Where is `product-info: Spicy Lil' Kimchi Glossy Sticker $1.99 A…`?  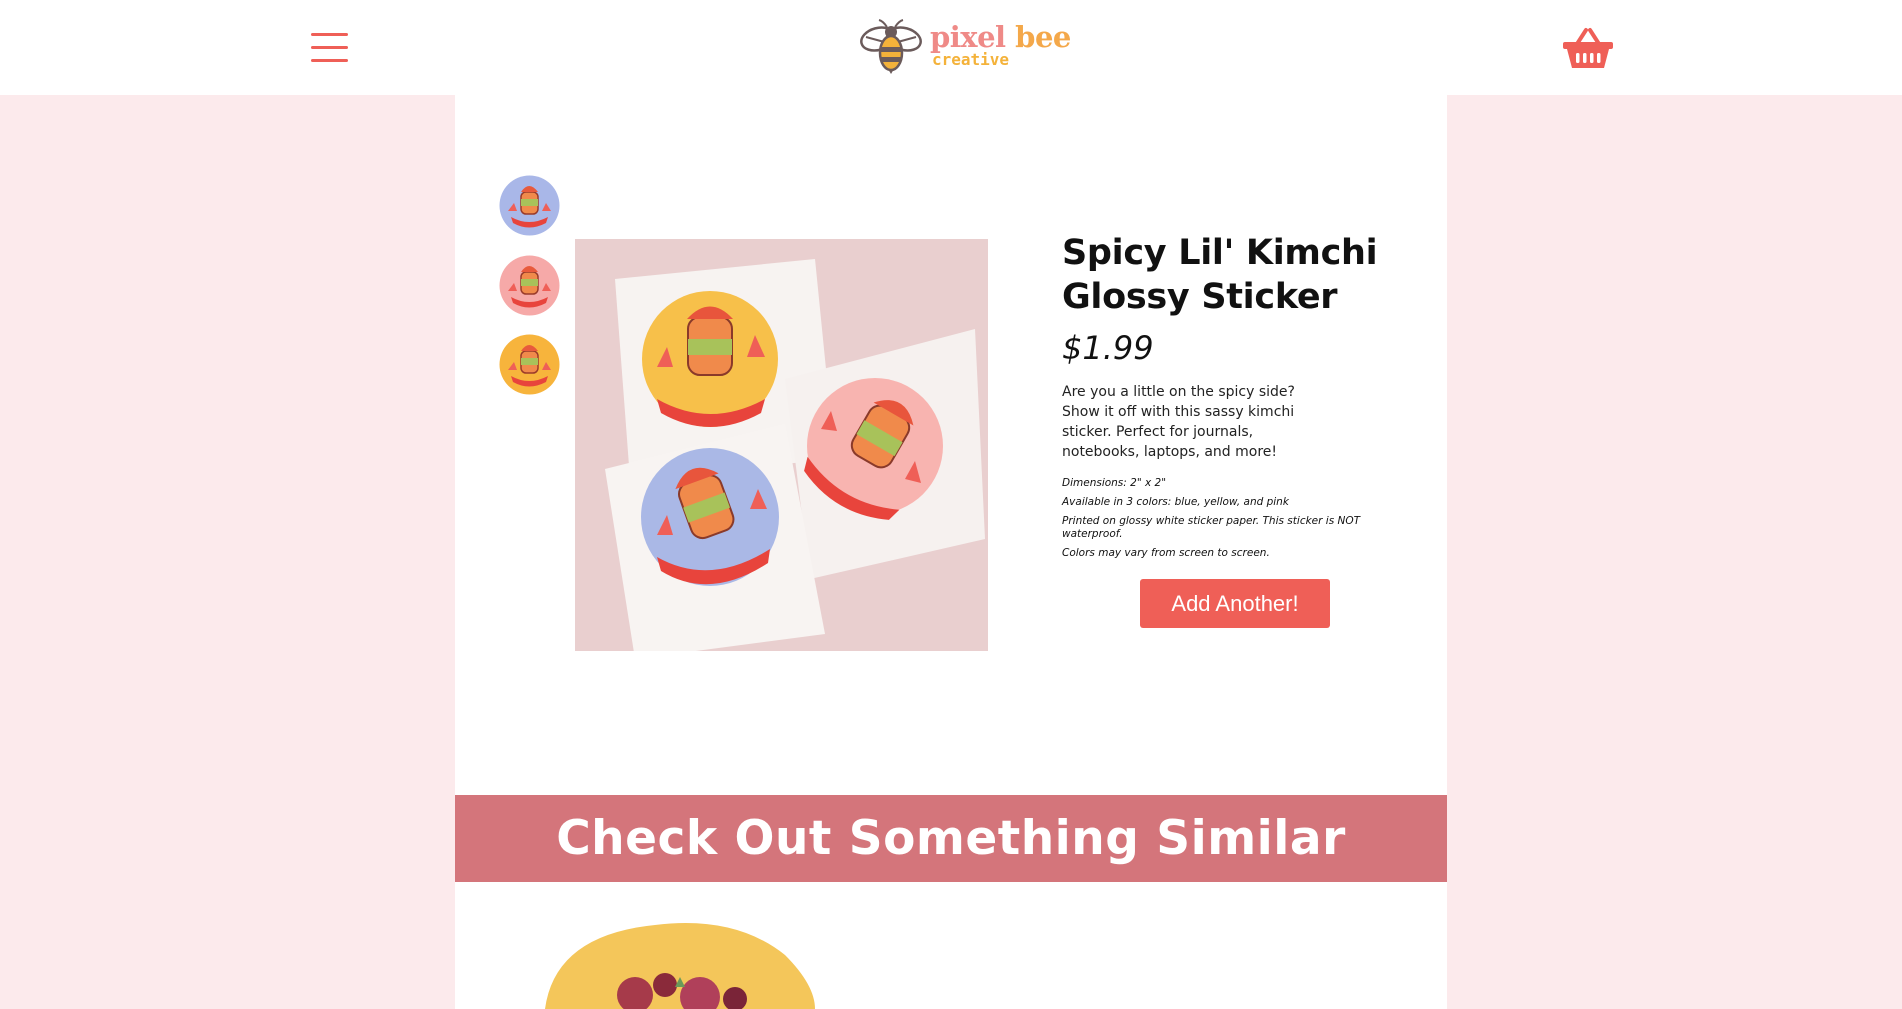 product-info: Spicy Lil' Kimchi Glossy Sticker $1.99 A… is located at coordinates (1232, 398).